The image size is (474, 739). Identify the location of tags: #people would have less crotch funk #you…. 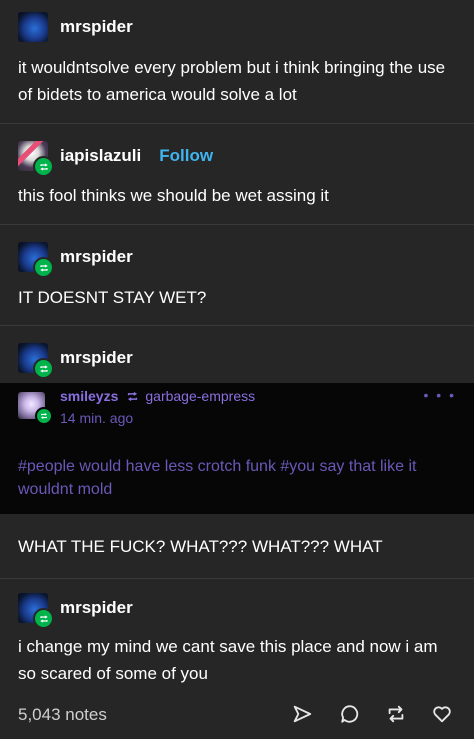
(233, 478).